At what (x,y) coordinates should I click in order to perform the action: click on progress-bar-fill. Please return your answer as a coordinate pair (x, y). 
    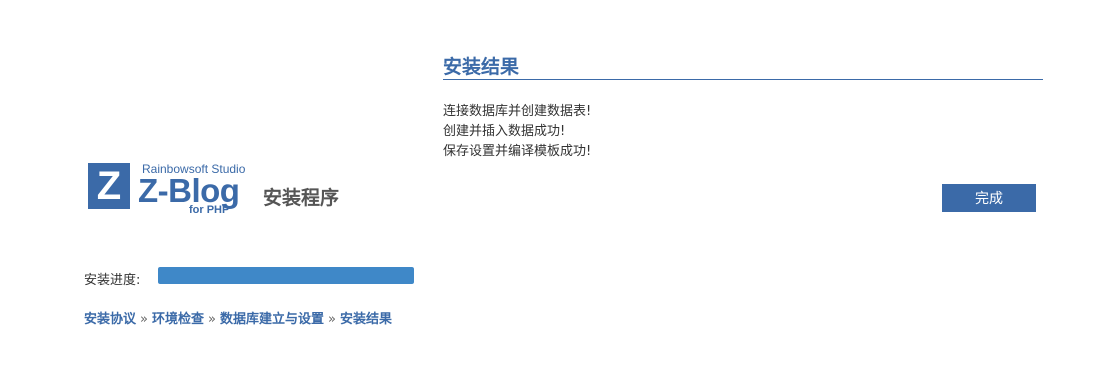
    Looking at the image, I should click on (286, 275).